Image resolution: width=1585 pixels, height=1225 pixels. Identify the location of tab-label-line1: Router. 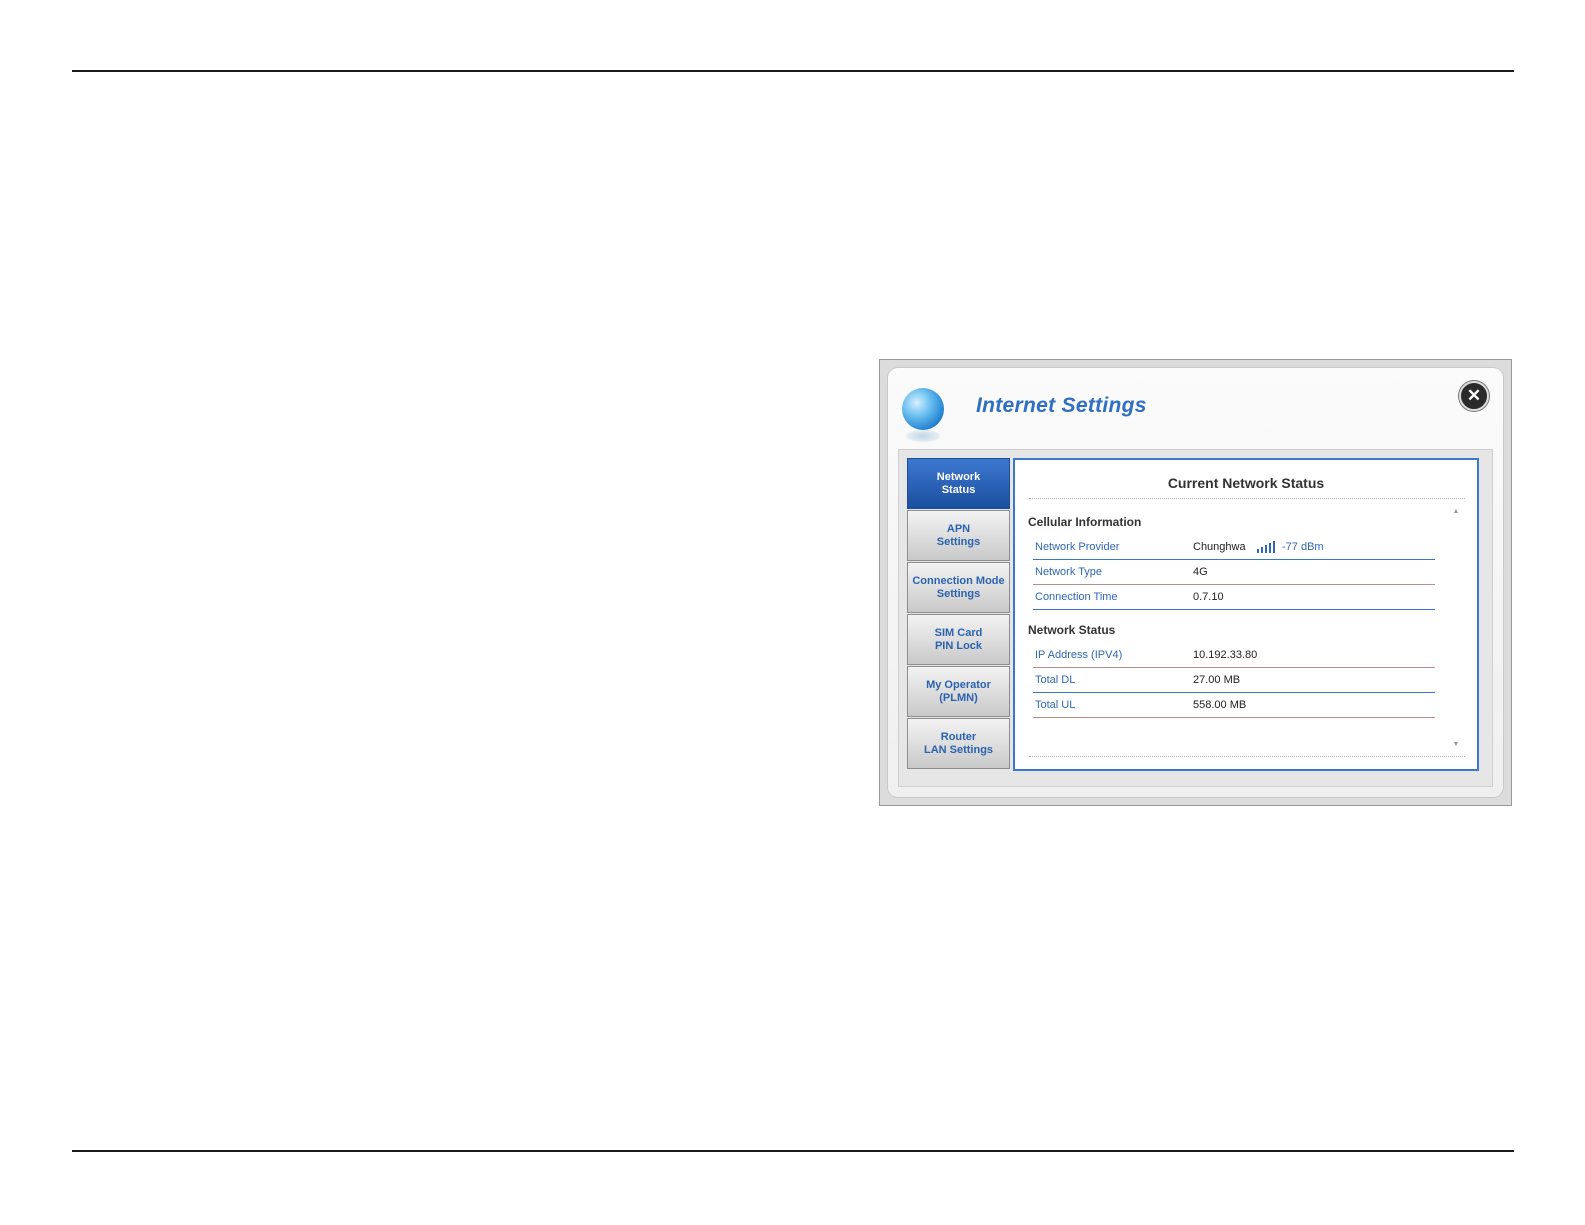
(958, 736).